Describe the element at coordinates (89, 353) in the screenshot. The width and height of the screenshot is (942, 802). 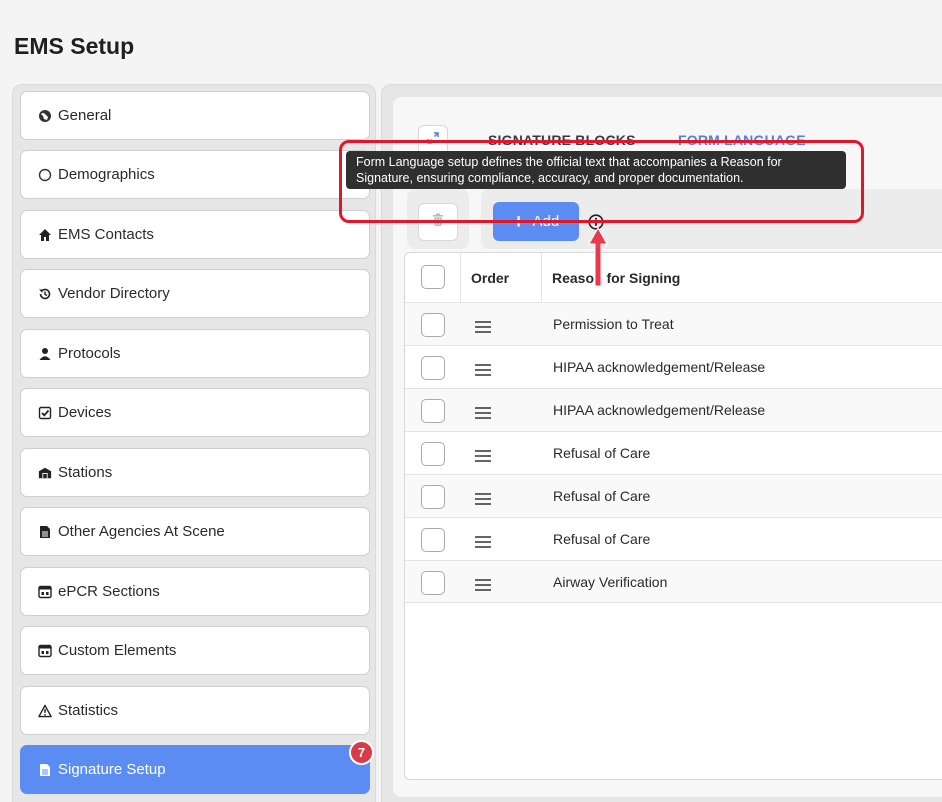
I see `sidebar-item-label: Protocols` at that location.